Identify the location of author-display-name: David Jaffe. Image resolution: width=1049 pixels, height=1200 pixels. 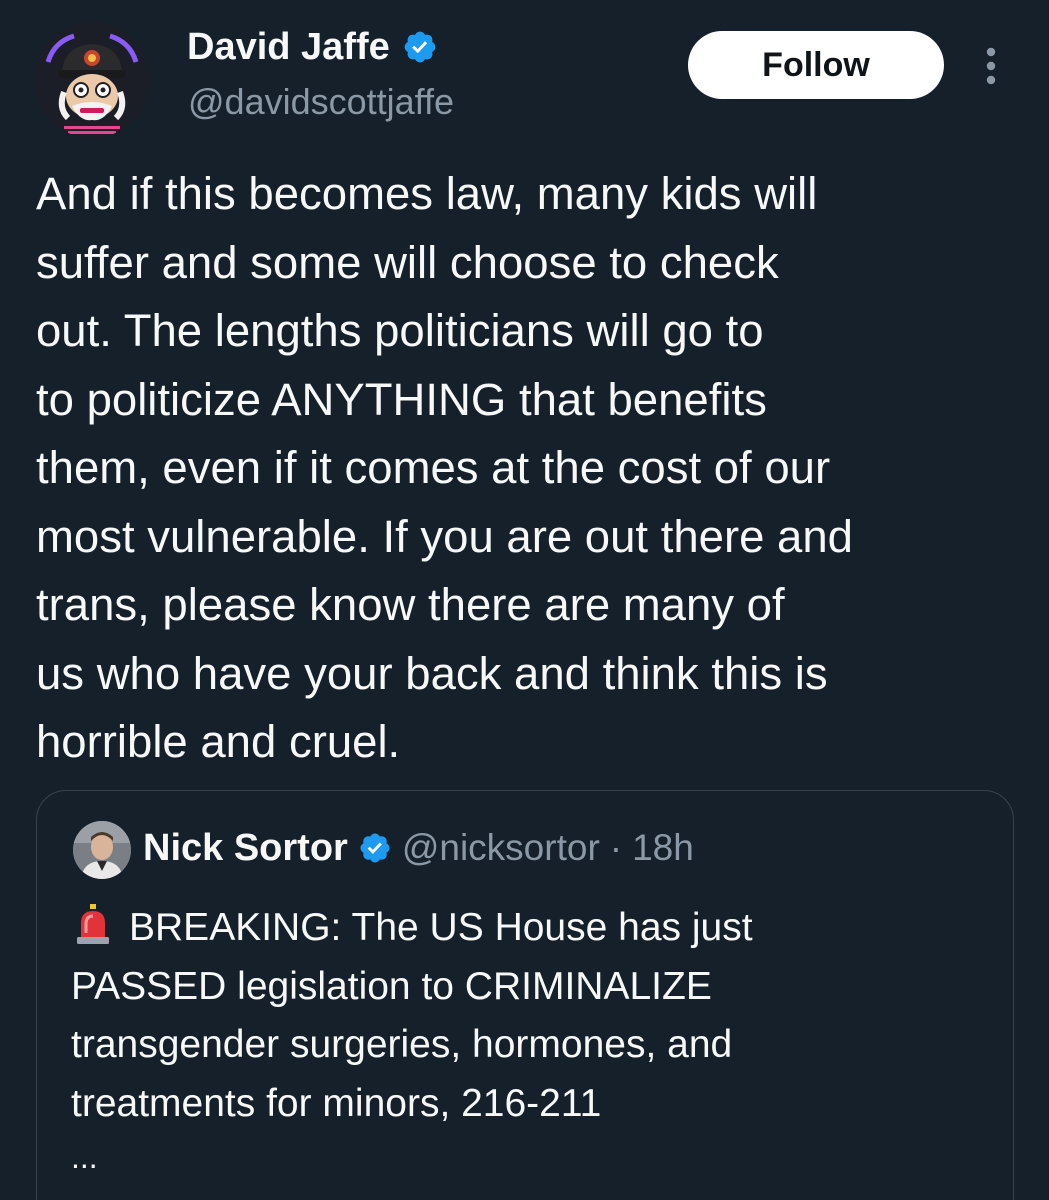
(288, 47).